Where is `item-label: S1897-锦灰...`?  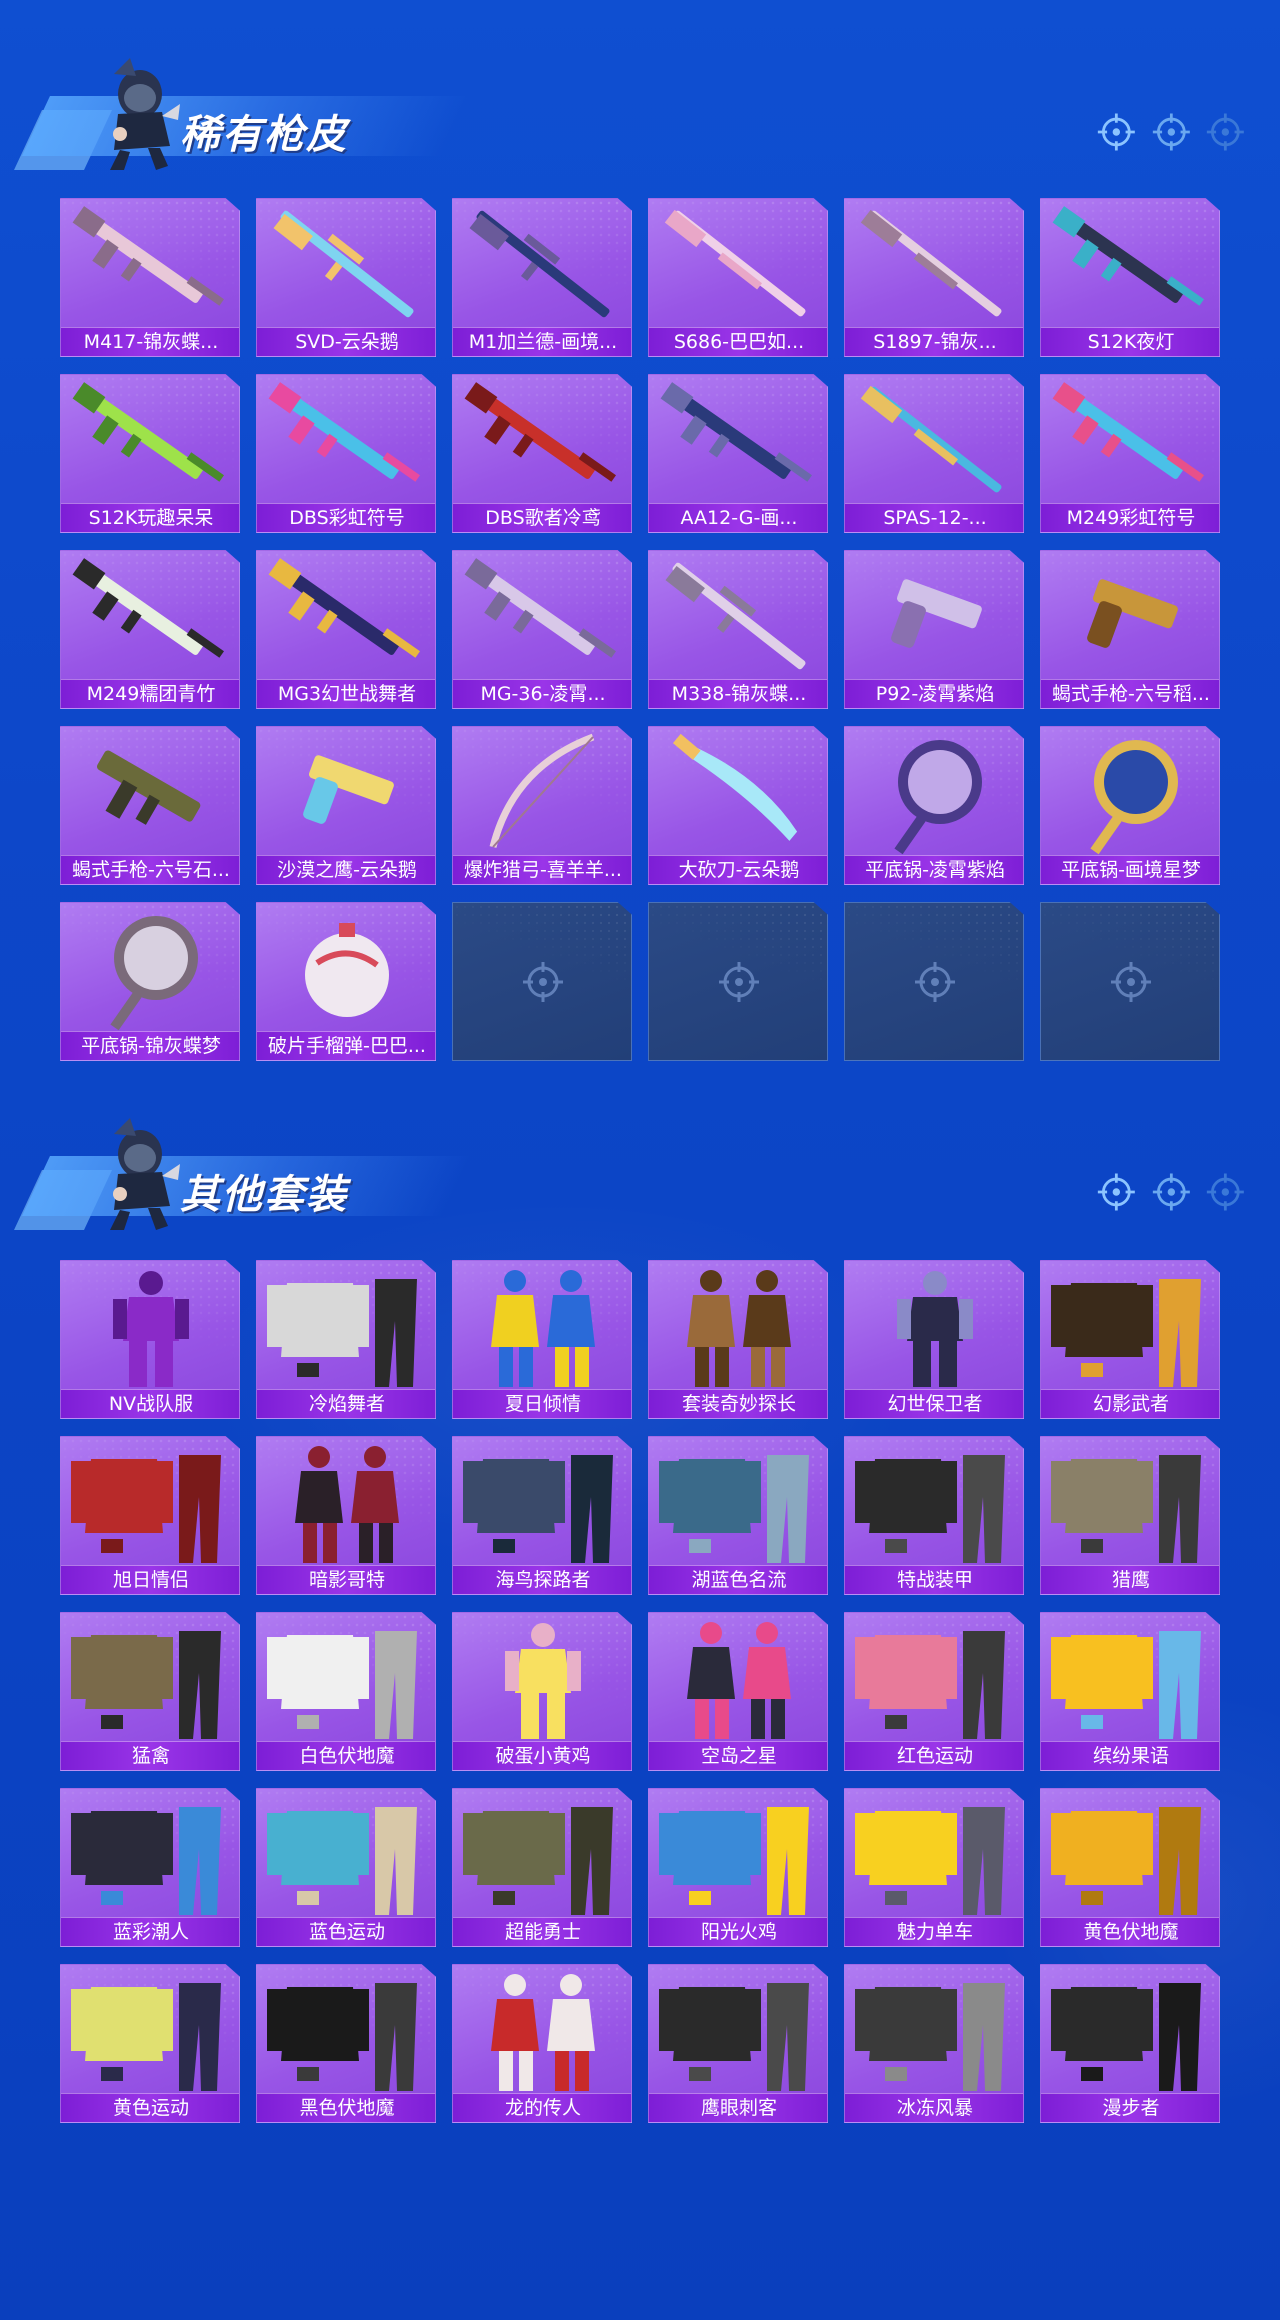
item-label: S1897-锦灰... is located at coordinates (934, 341).